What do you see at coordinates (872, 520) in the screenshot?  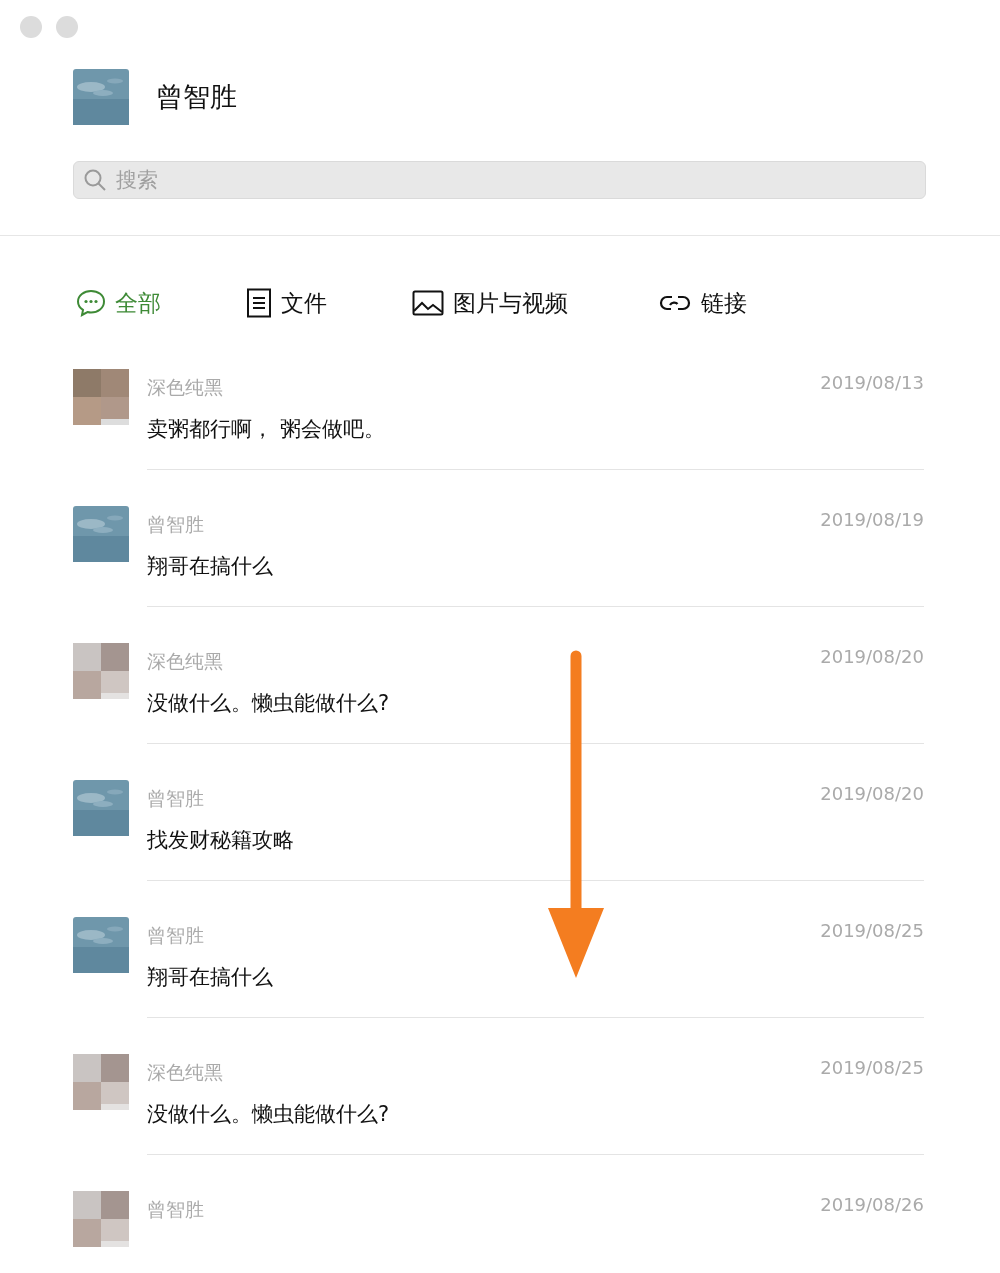 I see `message-date: 2019/08/19` at bounding box center [872, 520].